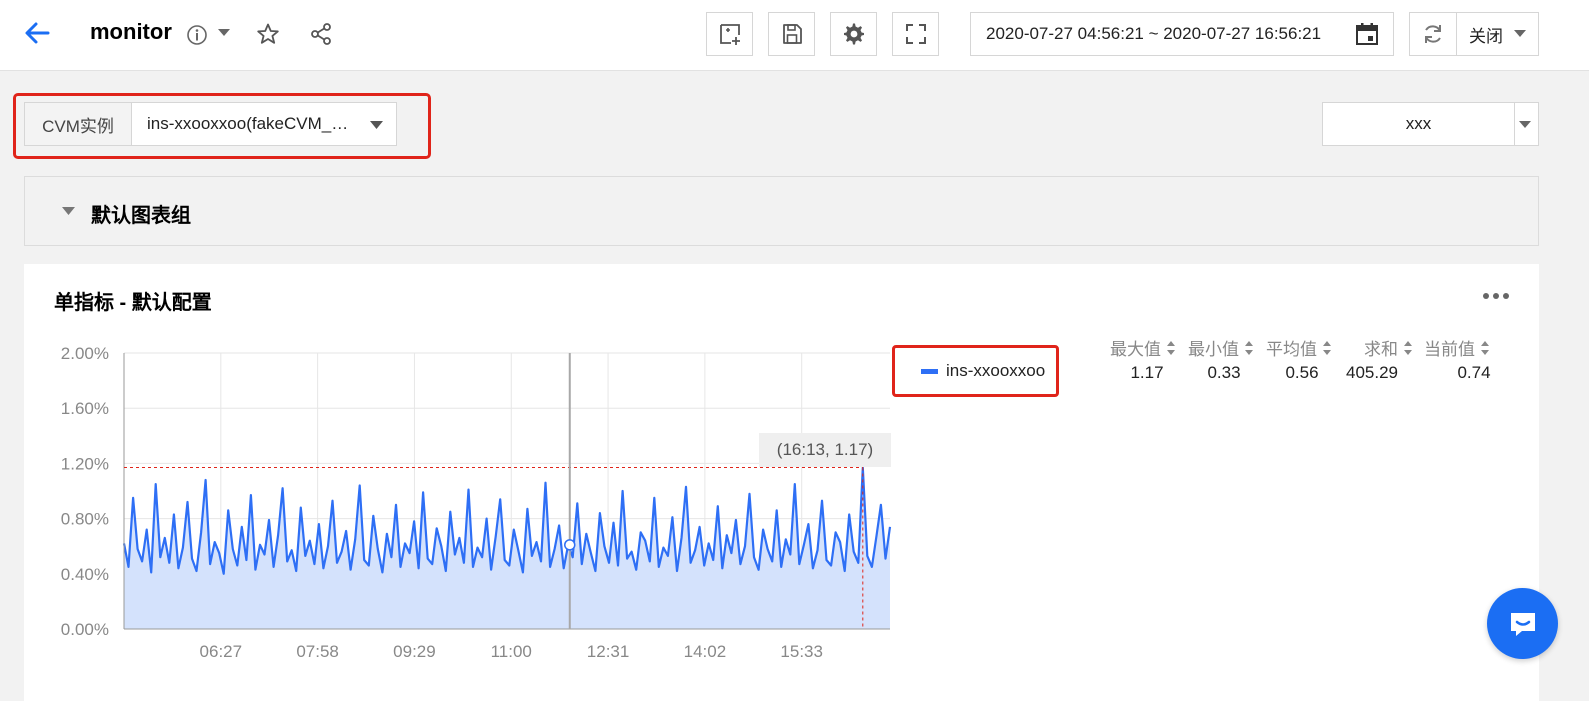 The width and height of the screenshot is (1589, 701). Describe the element at coordinates (78, 124) in the screenshot. I see `filter-label: CVM实例` at that location.